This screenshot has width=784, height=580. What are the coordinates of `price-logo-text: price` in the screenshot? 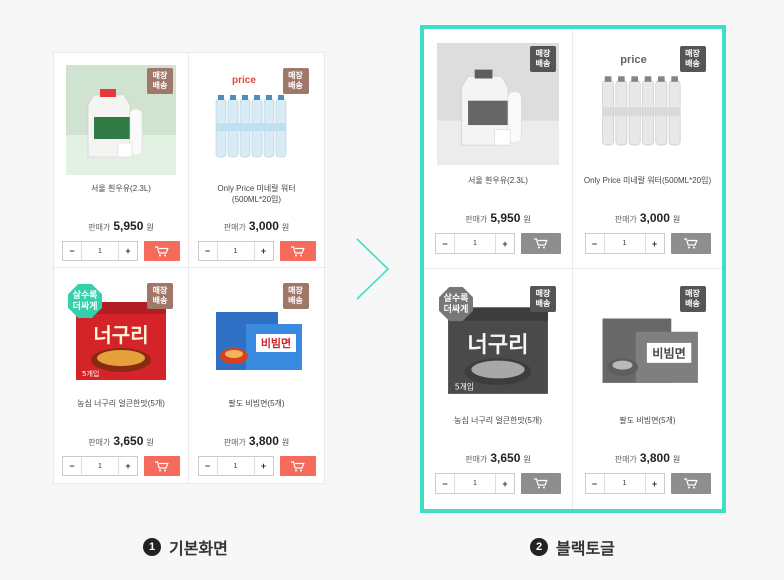 It's located at (244, 80).